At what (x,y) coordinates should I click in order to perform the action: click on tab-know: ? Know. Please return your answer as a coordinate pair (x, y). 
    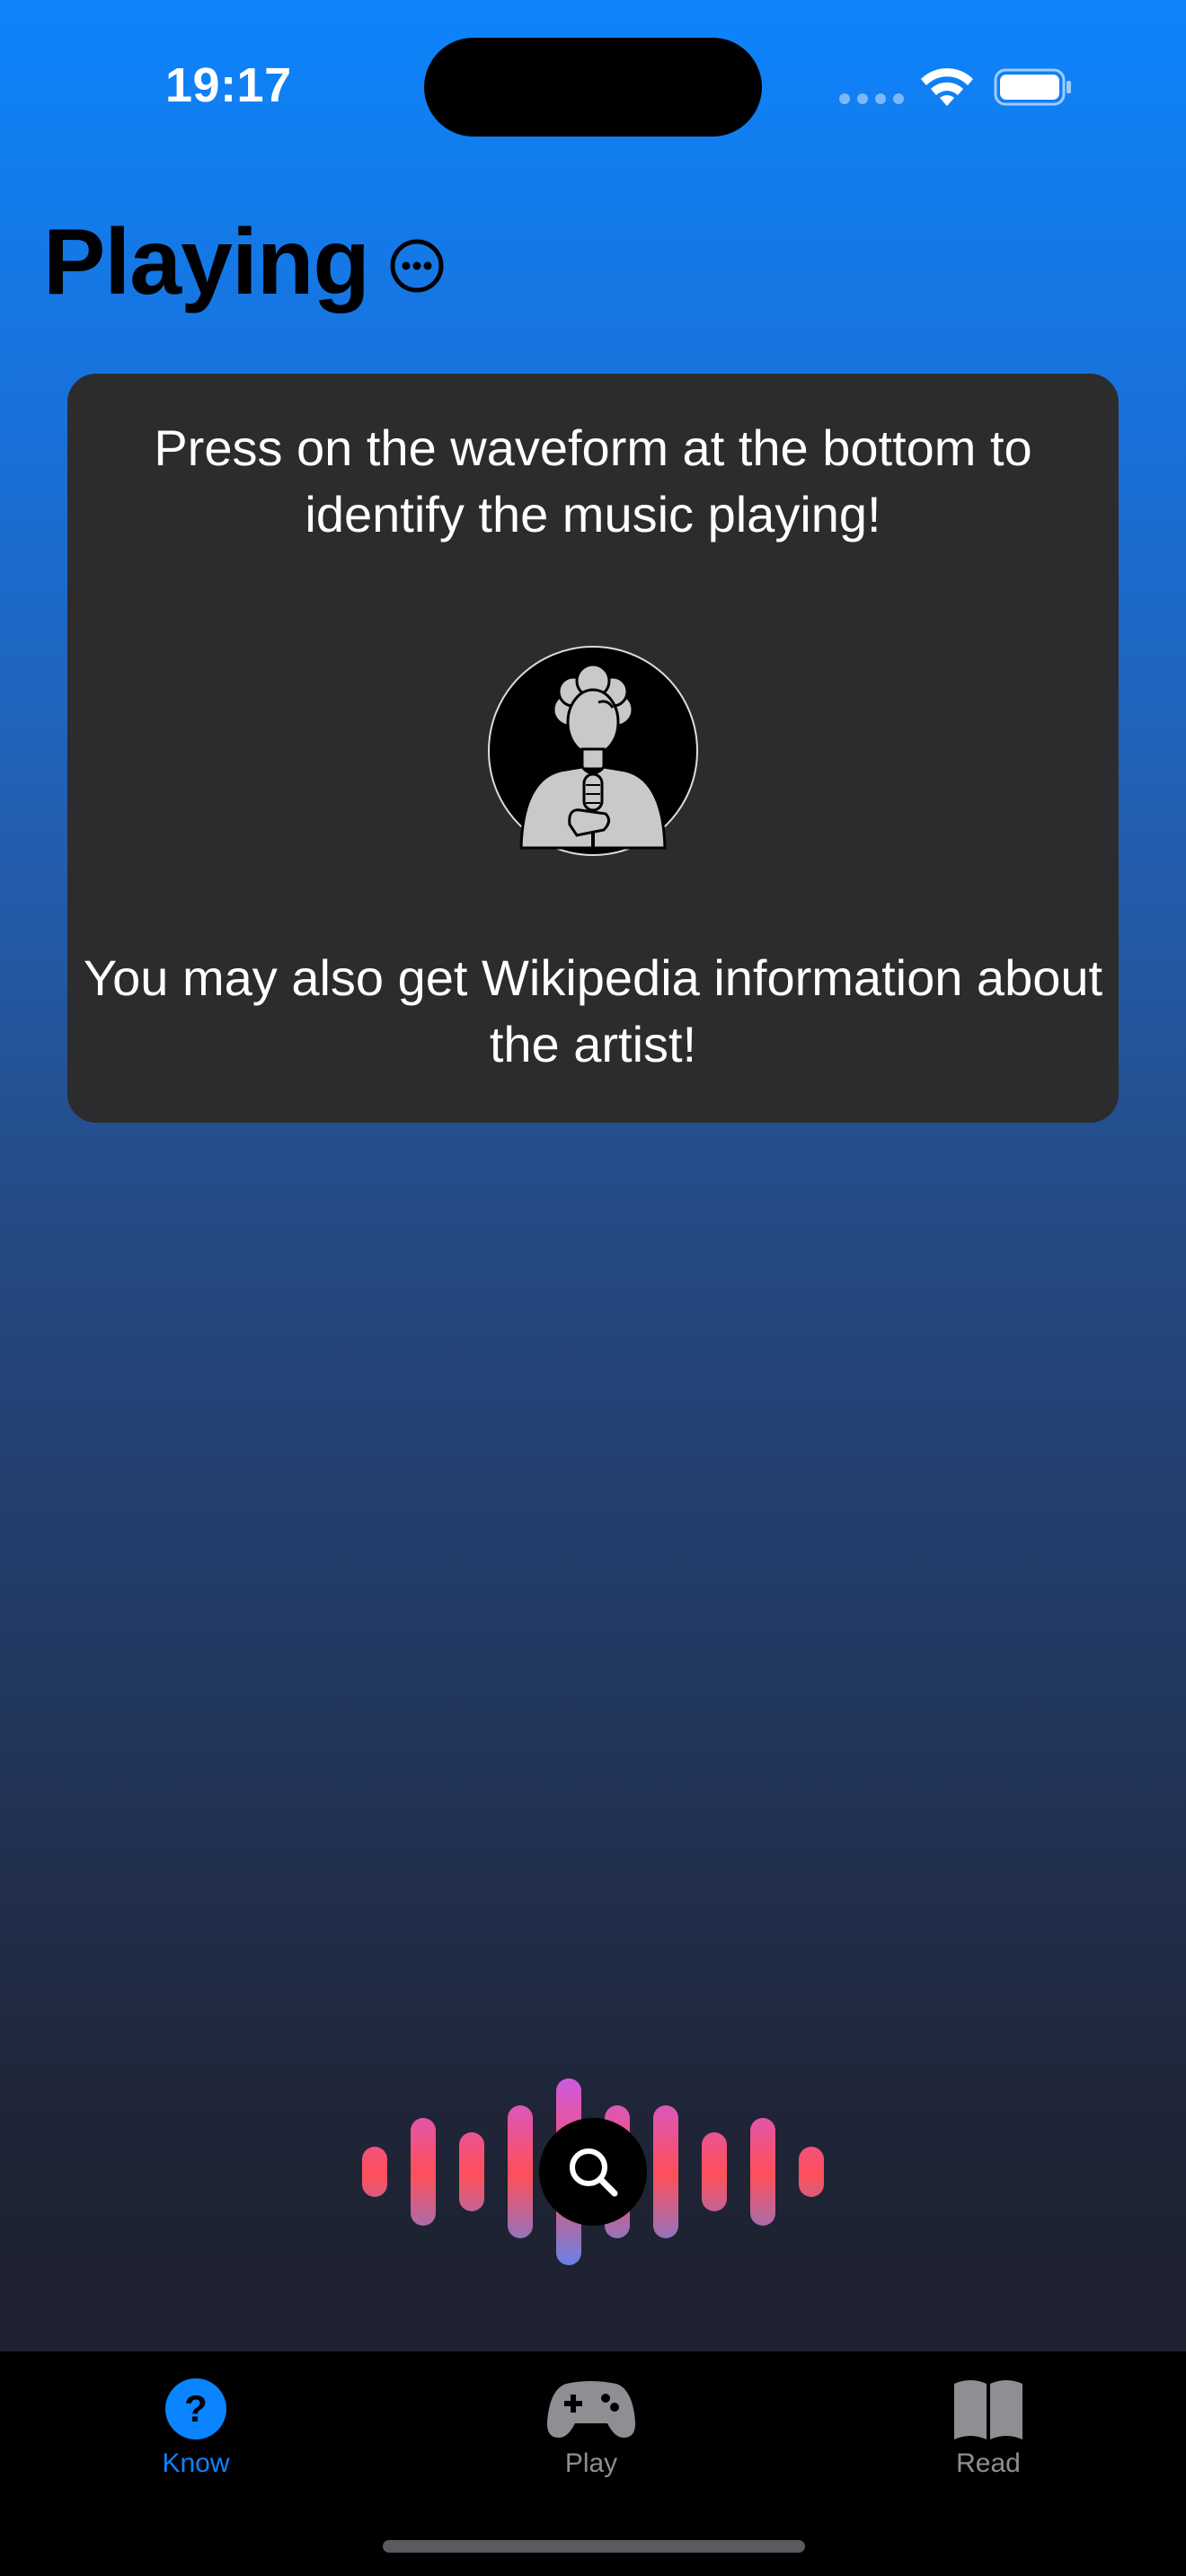
    Looking at the image, I should click on (196, 2428).